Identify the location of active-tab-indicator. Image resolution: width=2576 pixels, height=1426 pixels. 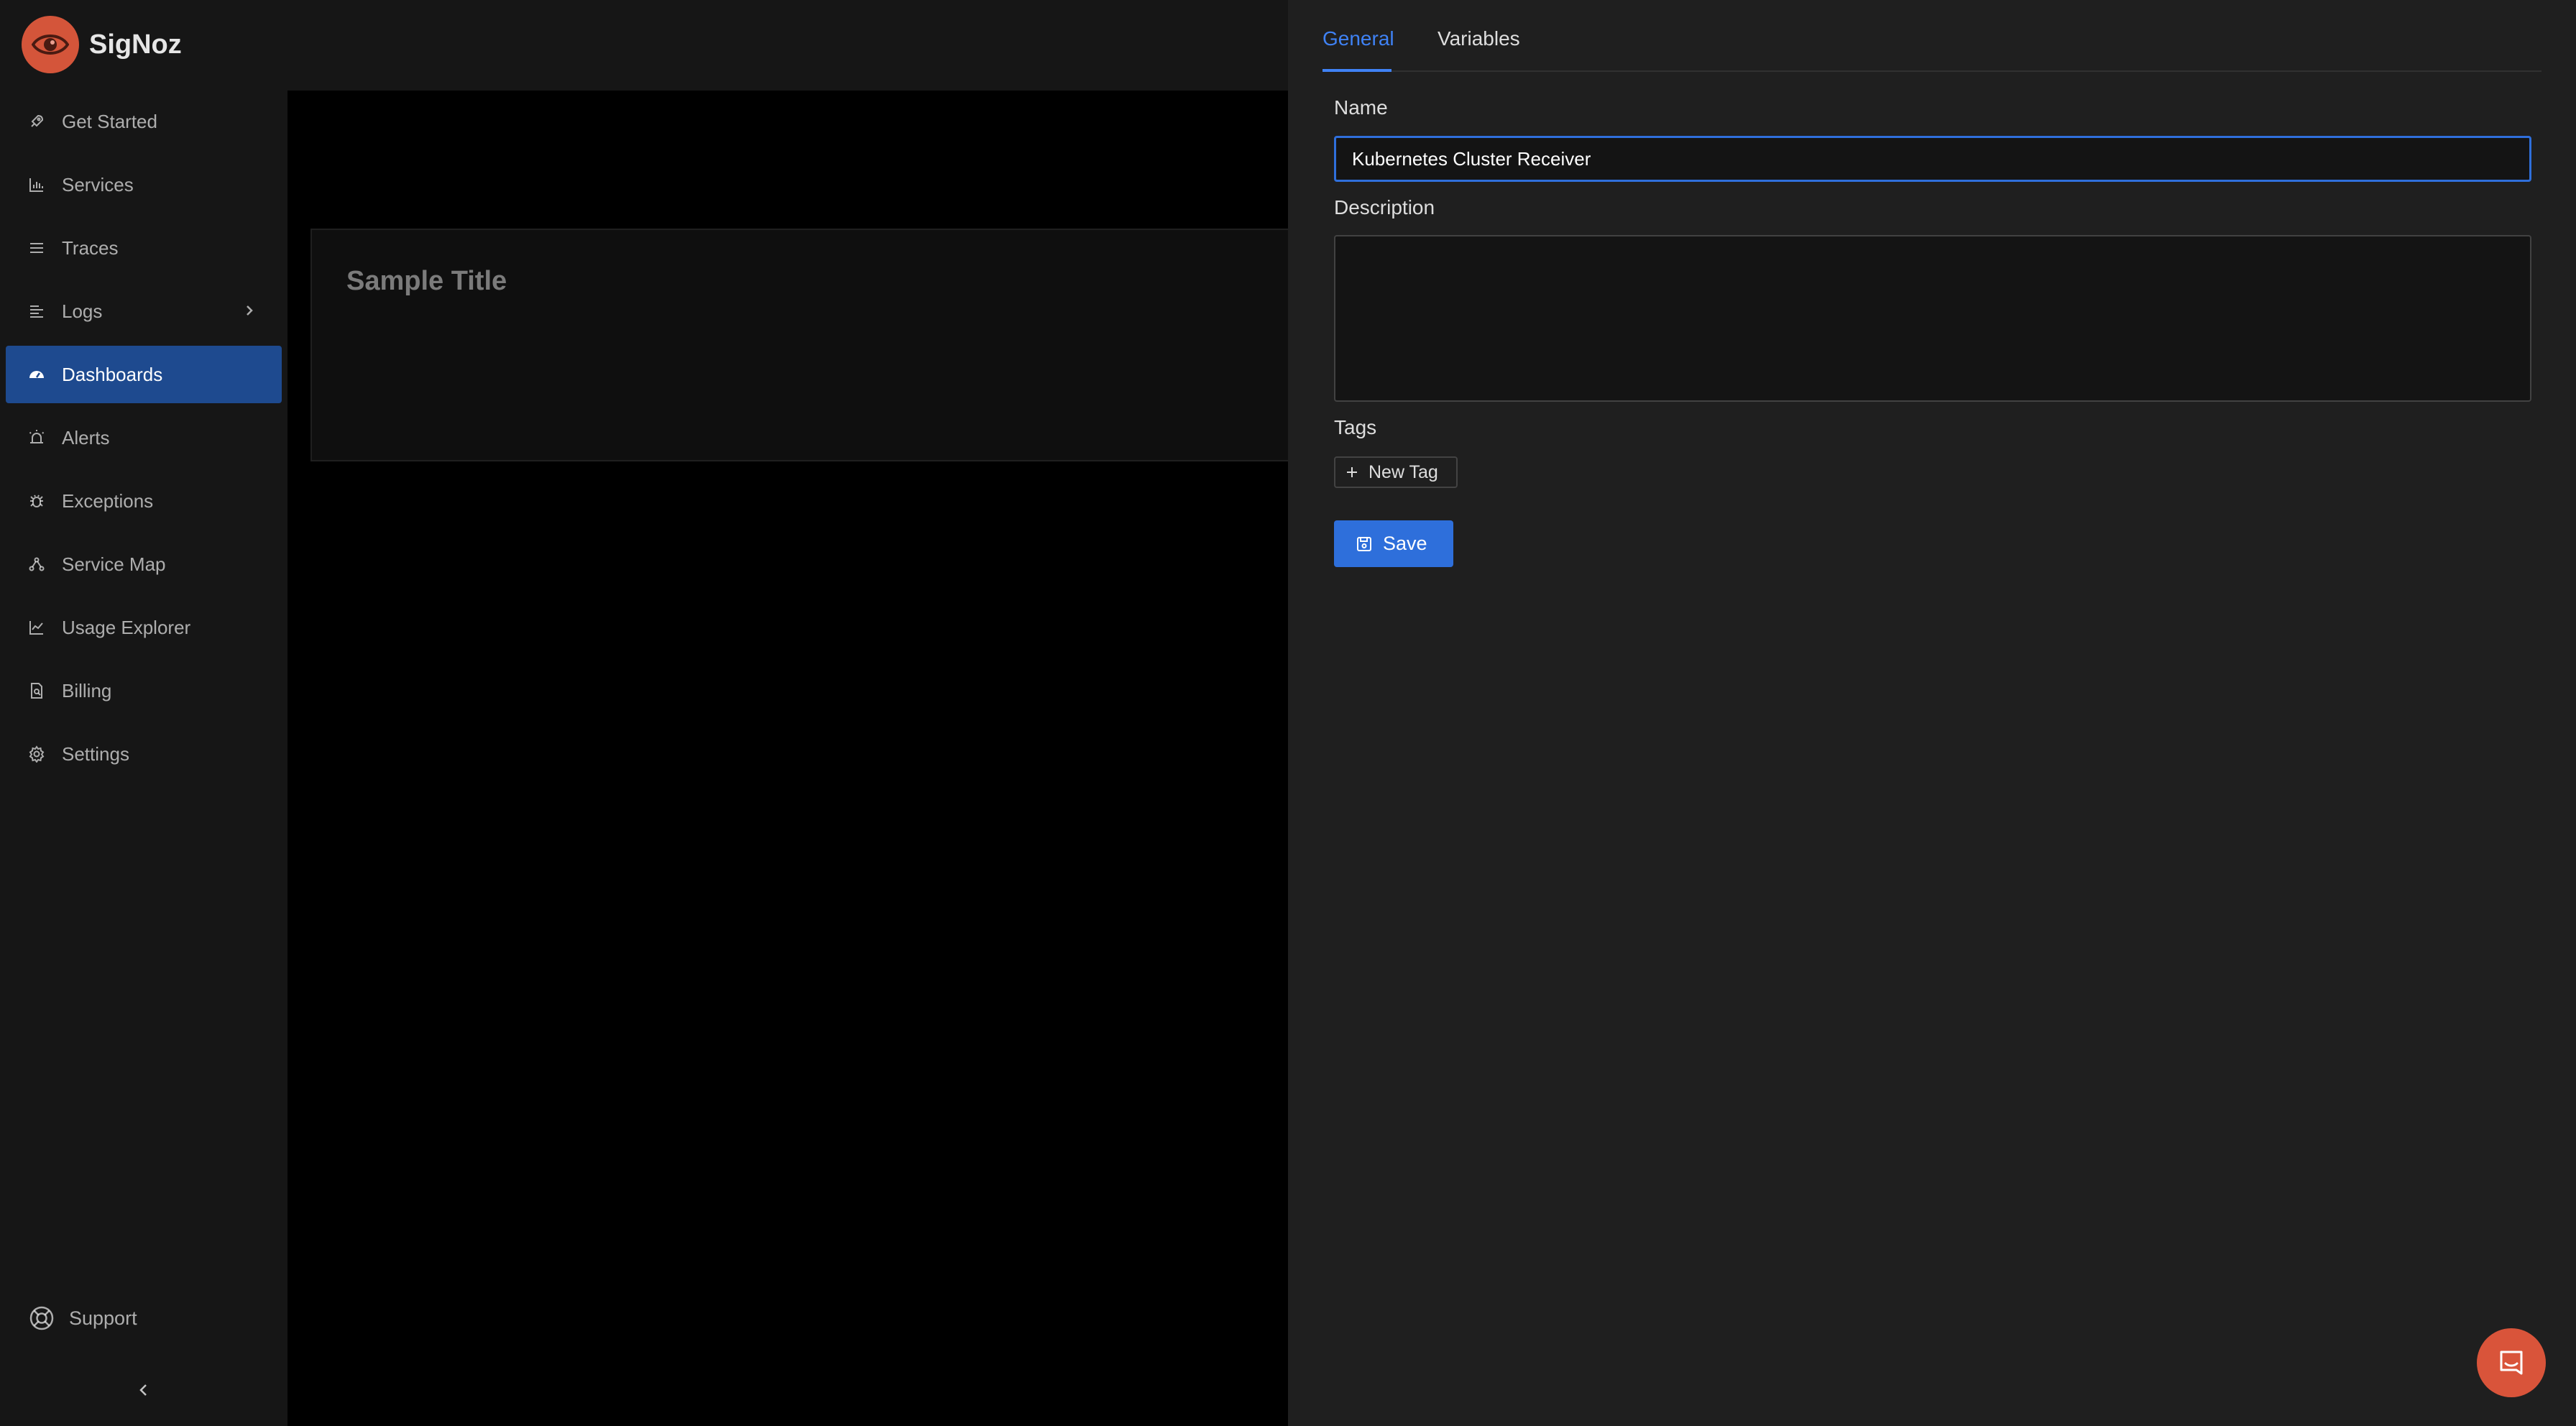
(1357, 70).